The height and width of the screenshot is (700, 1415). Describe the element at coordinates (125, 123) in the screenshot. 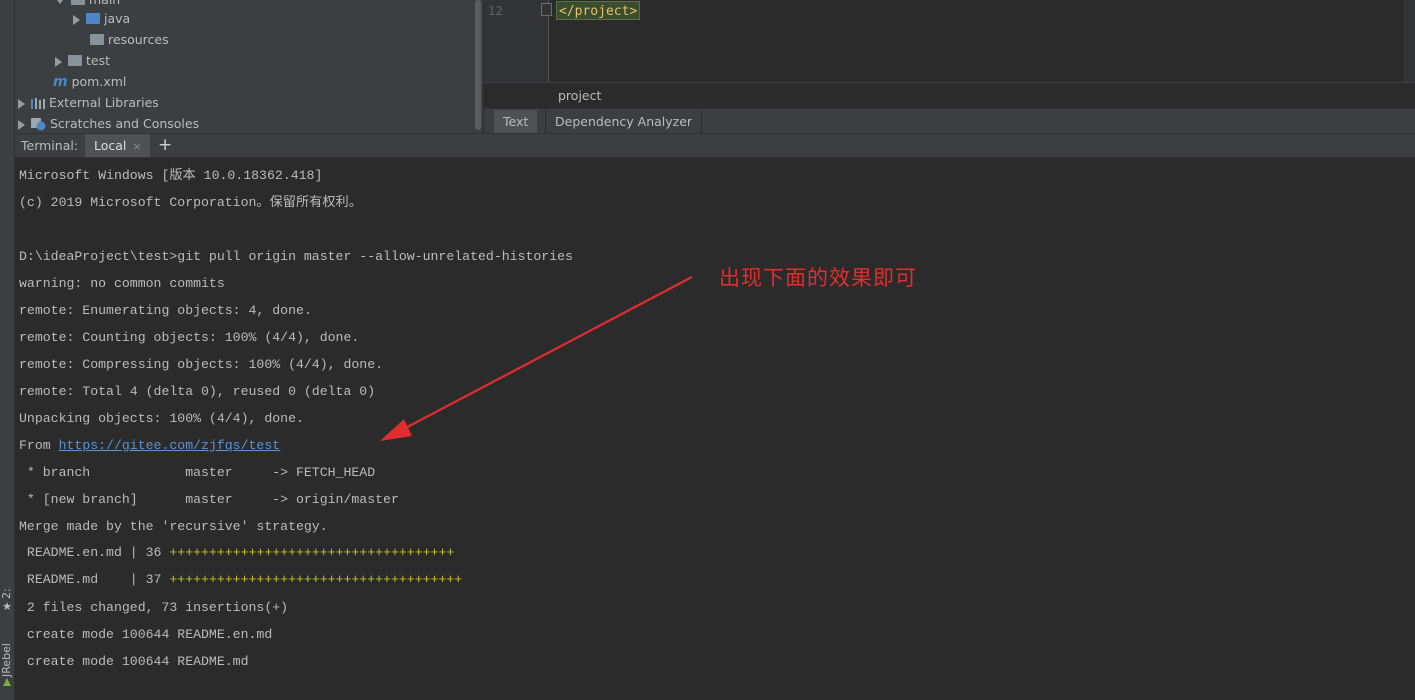

I see `tree-item-label: Scratches and Consoles` at that location.